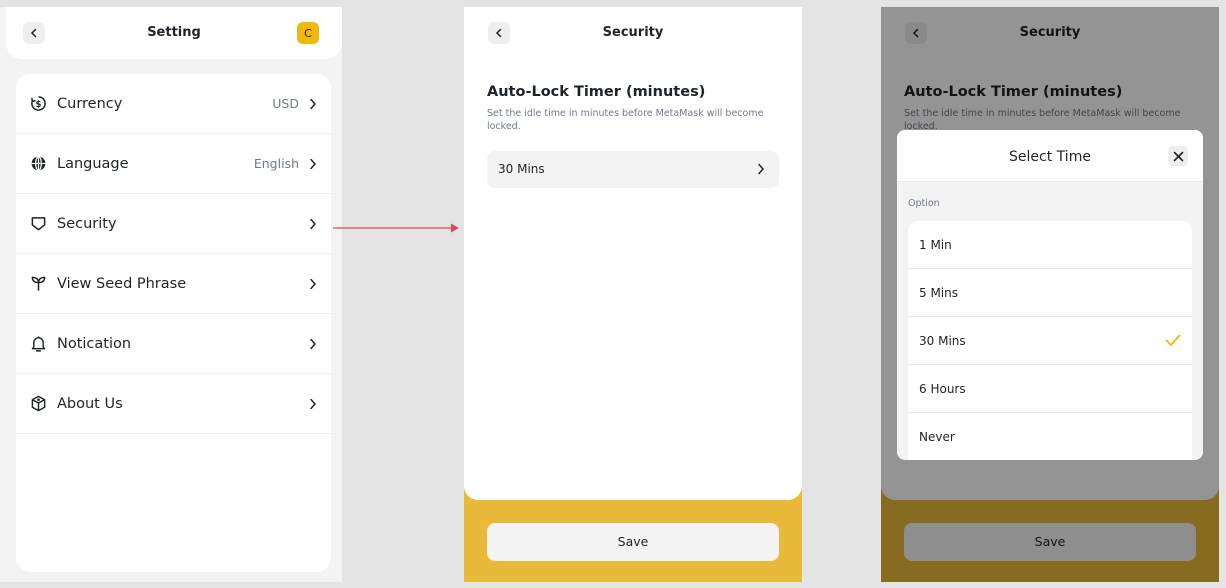 The image size is (1226, 588). I want to click on auto-lock-value: 30 Mins, so click(521, 169).